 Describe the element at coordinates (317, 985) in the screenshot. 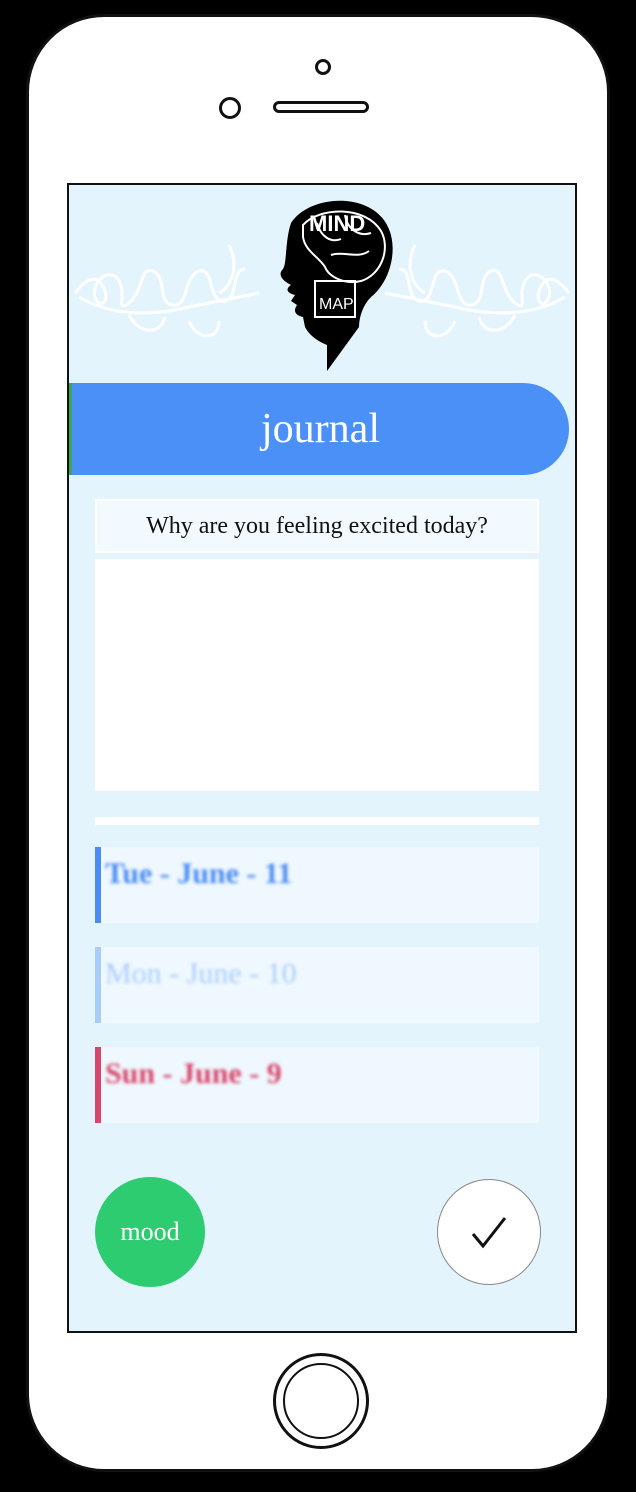

I see `journal-entry-item: Mon - June - 10` at that location.